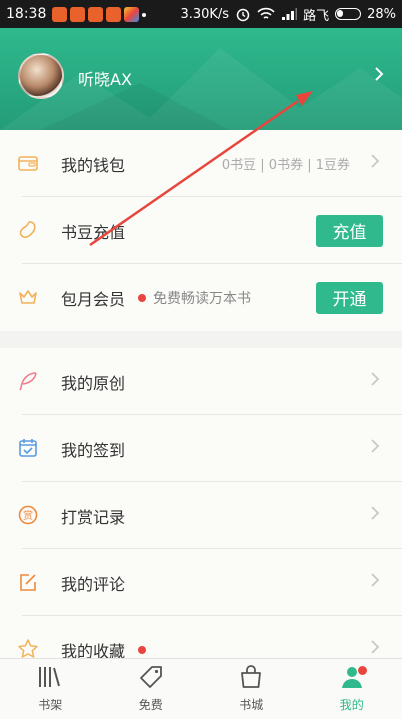 The image size is (402, 719). I want to click on activate-membership-button: 开通, so click(349, 297).